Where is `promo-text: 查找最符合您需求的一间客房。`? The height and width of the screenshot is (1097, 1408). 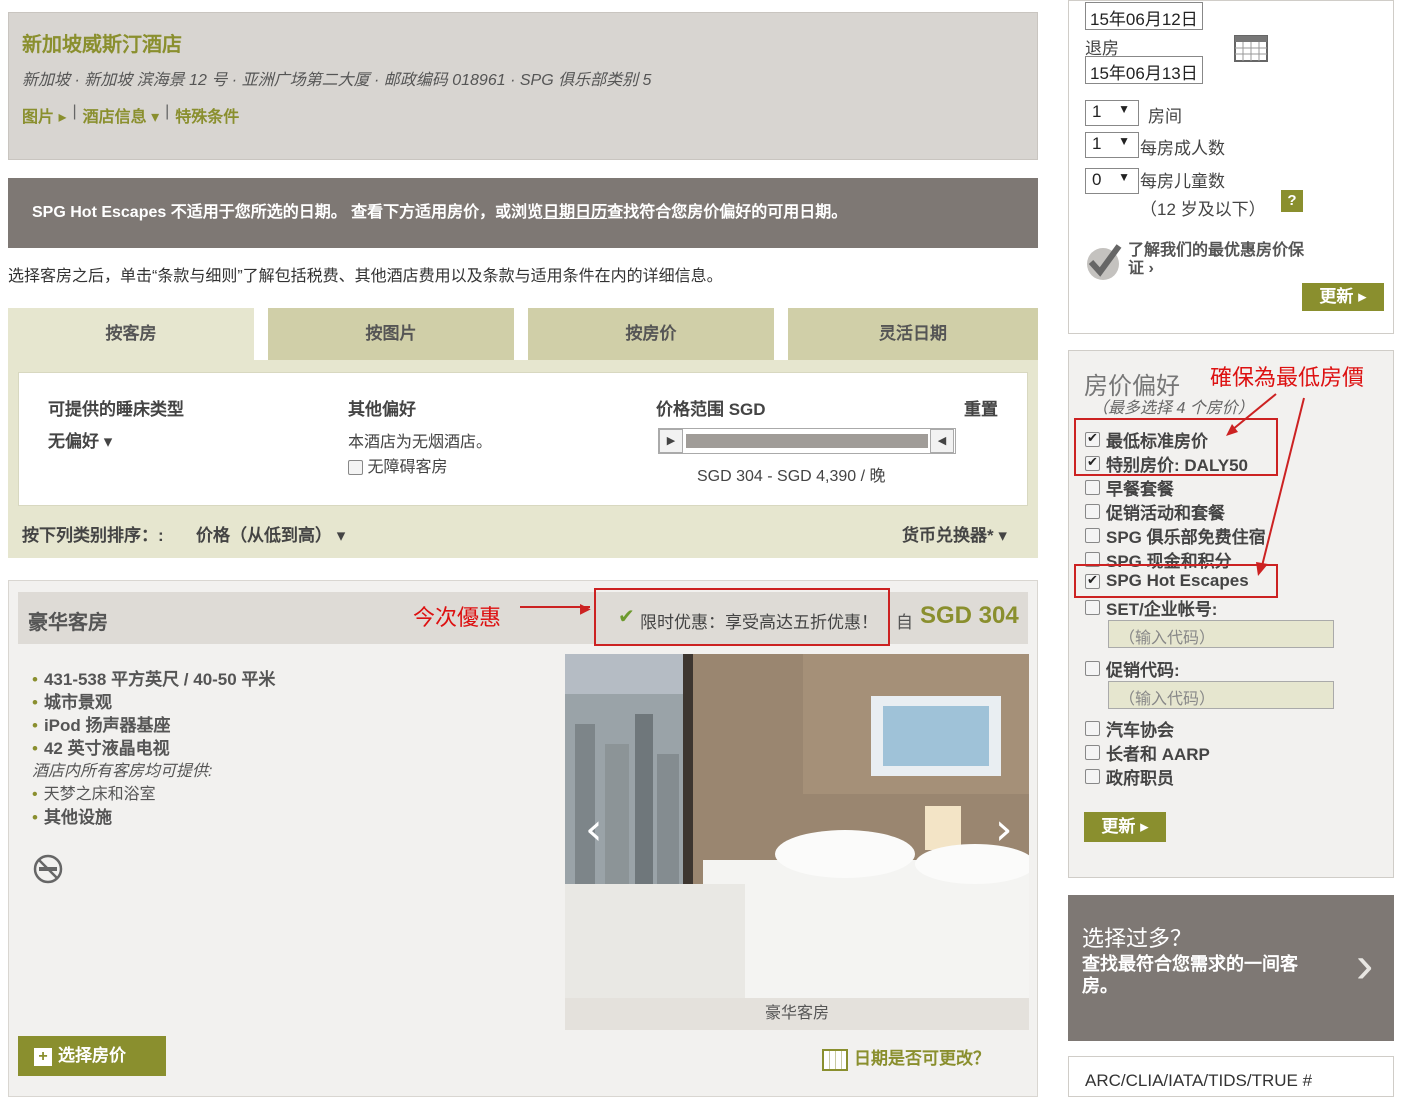
promo-text: 查找最符合您需求的一间客房。 is located at coordinates (1190, 975).